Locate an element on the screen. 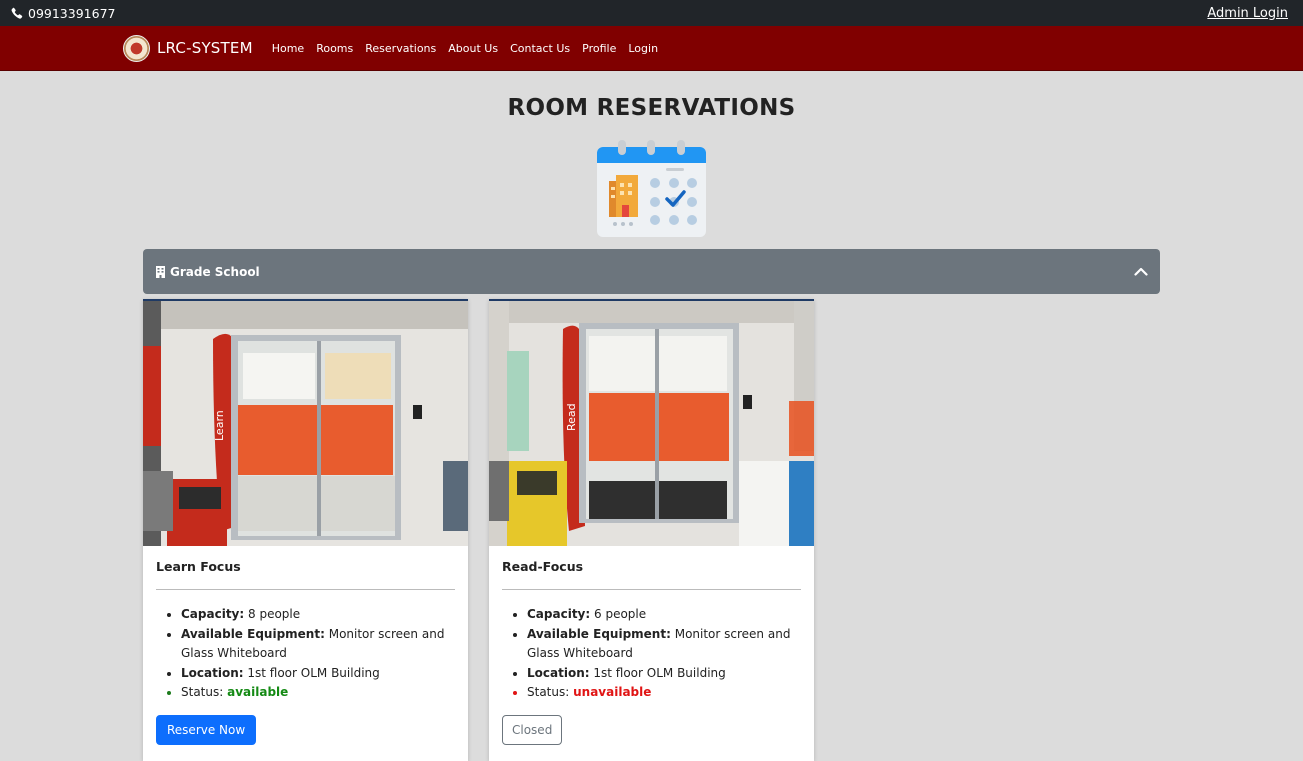 This screenshot has height=761, width=1303. nav-contact-us: Contact Us is located at coordinates (540, 48).